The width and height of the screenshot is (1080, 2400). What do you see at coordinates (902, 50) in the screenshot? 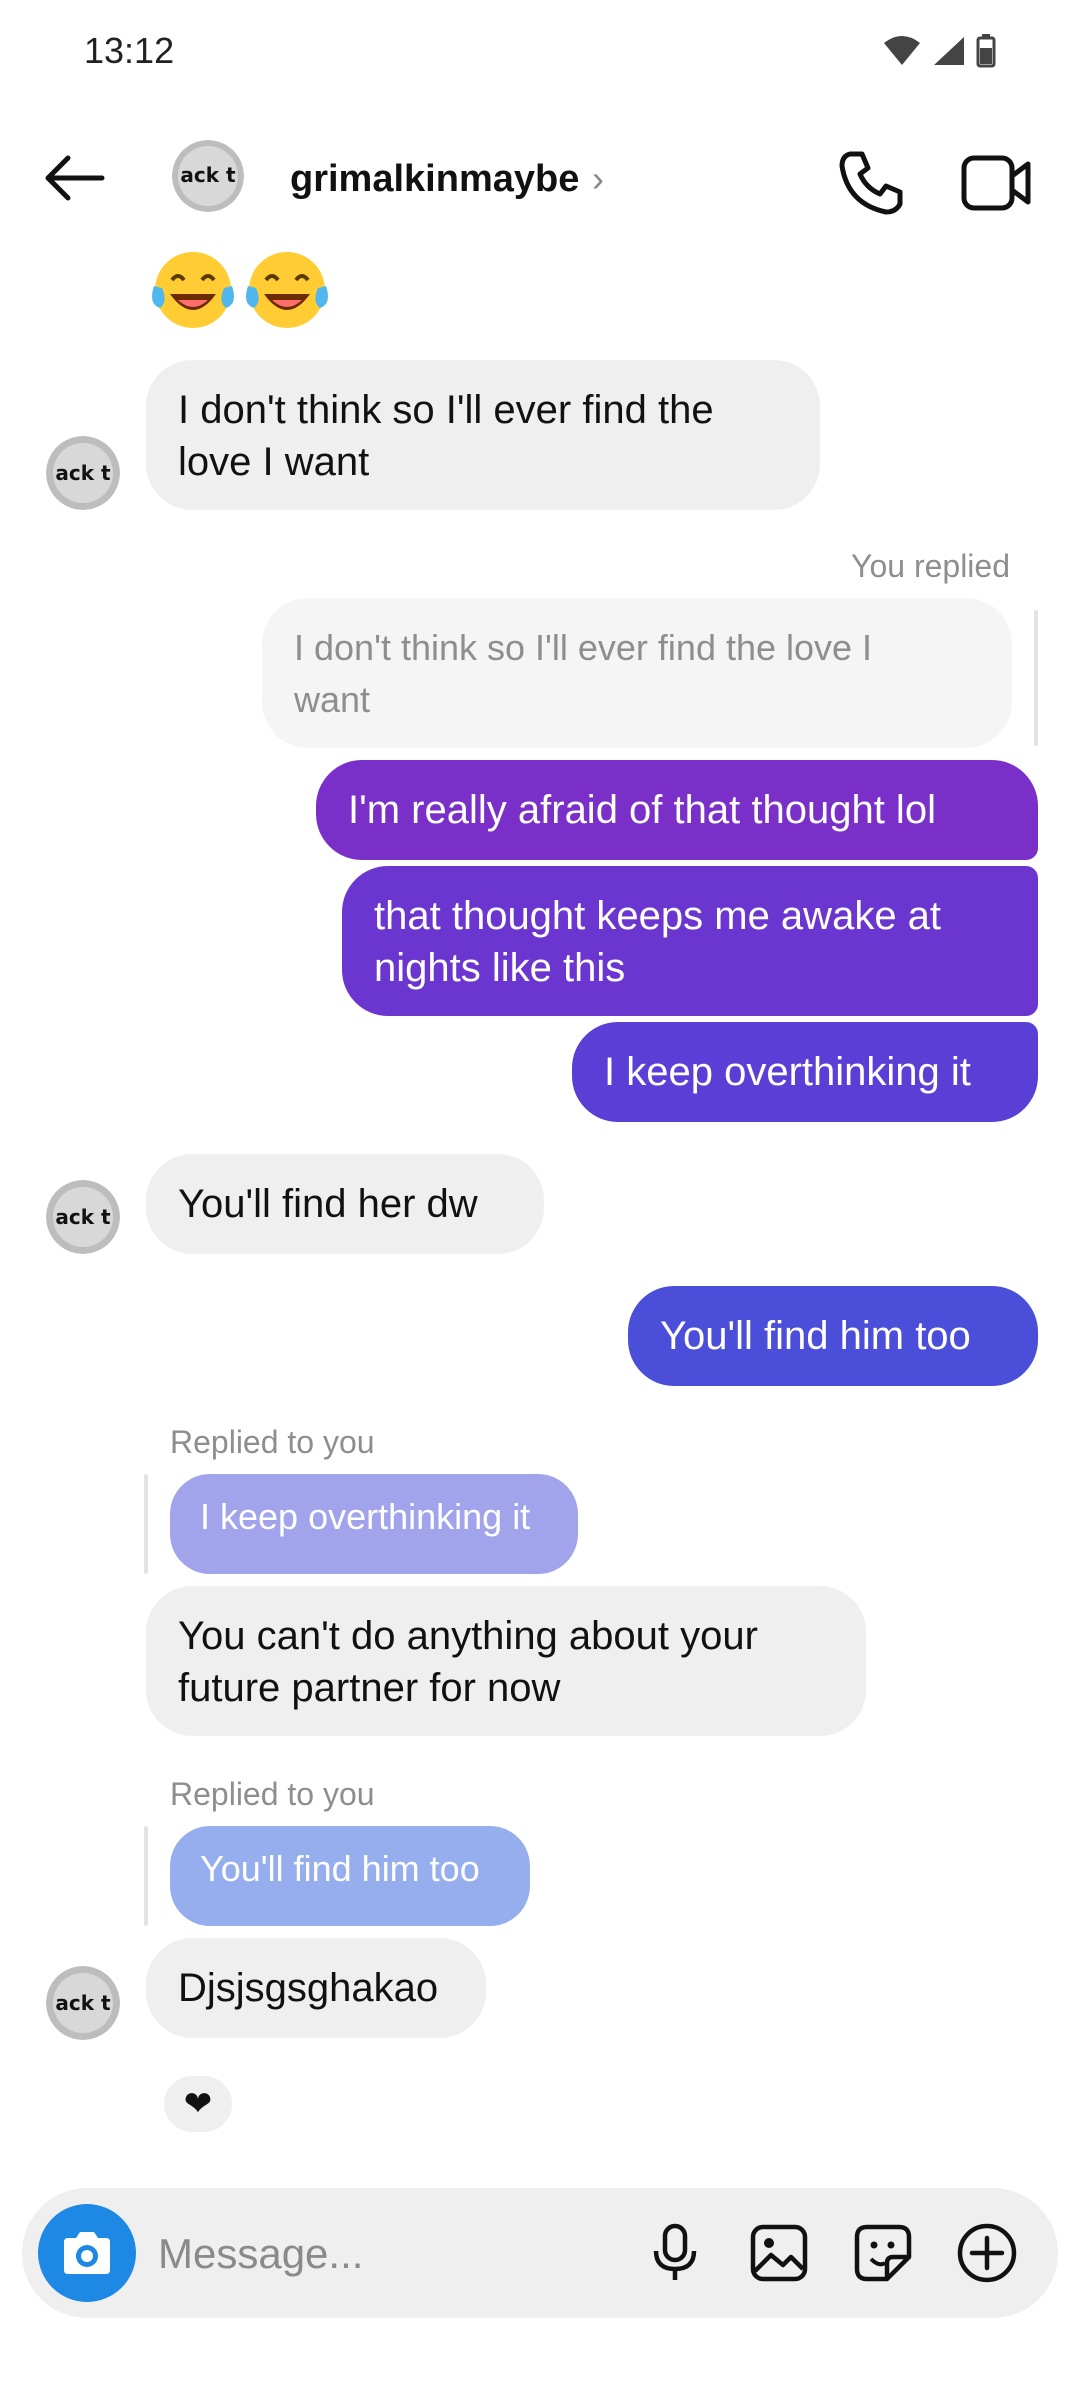
I see `wifi-icon` at bounding box center [902, 50].